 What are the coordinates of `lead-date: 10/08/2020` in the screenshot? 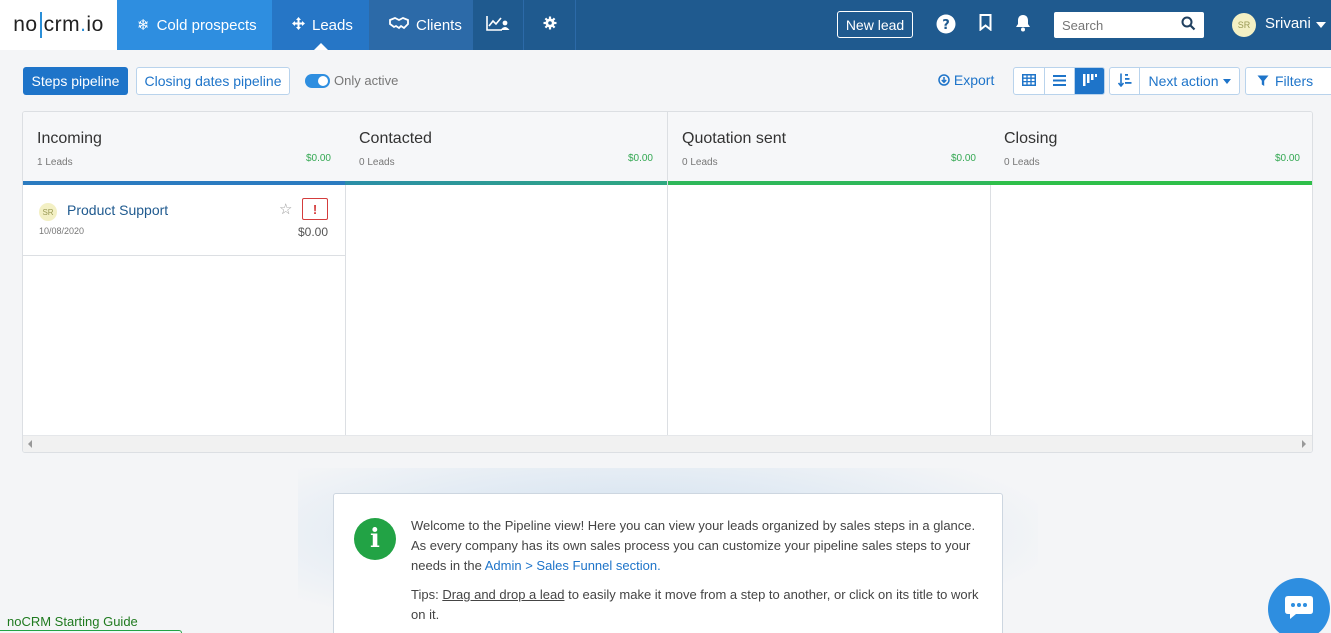 It's located at (62, 231).